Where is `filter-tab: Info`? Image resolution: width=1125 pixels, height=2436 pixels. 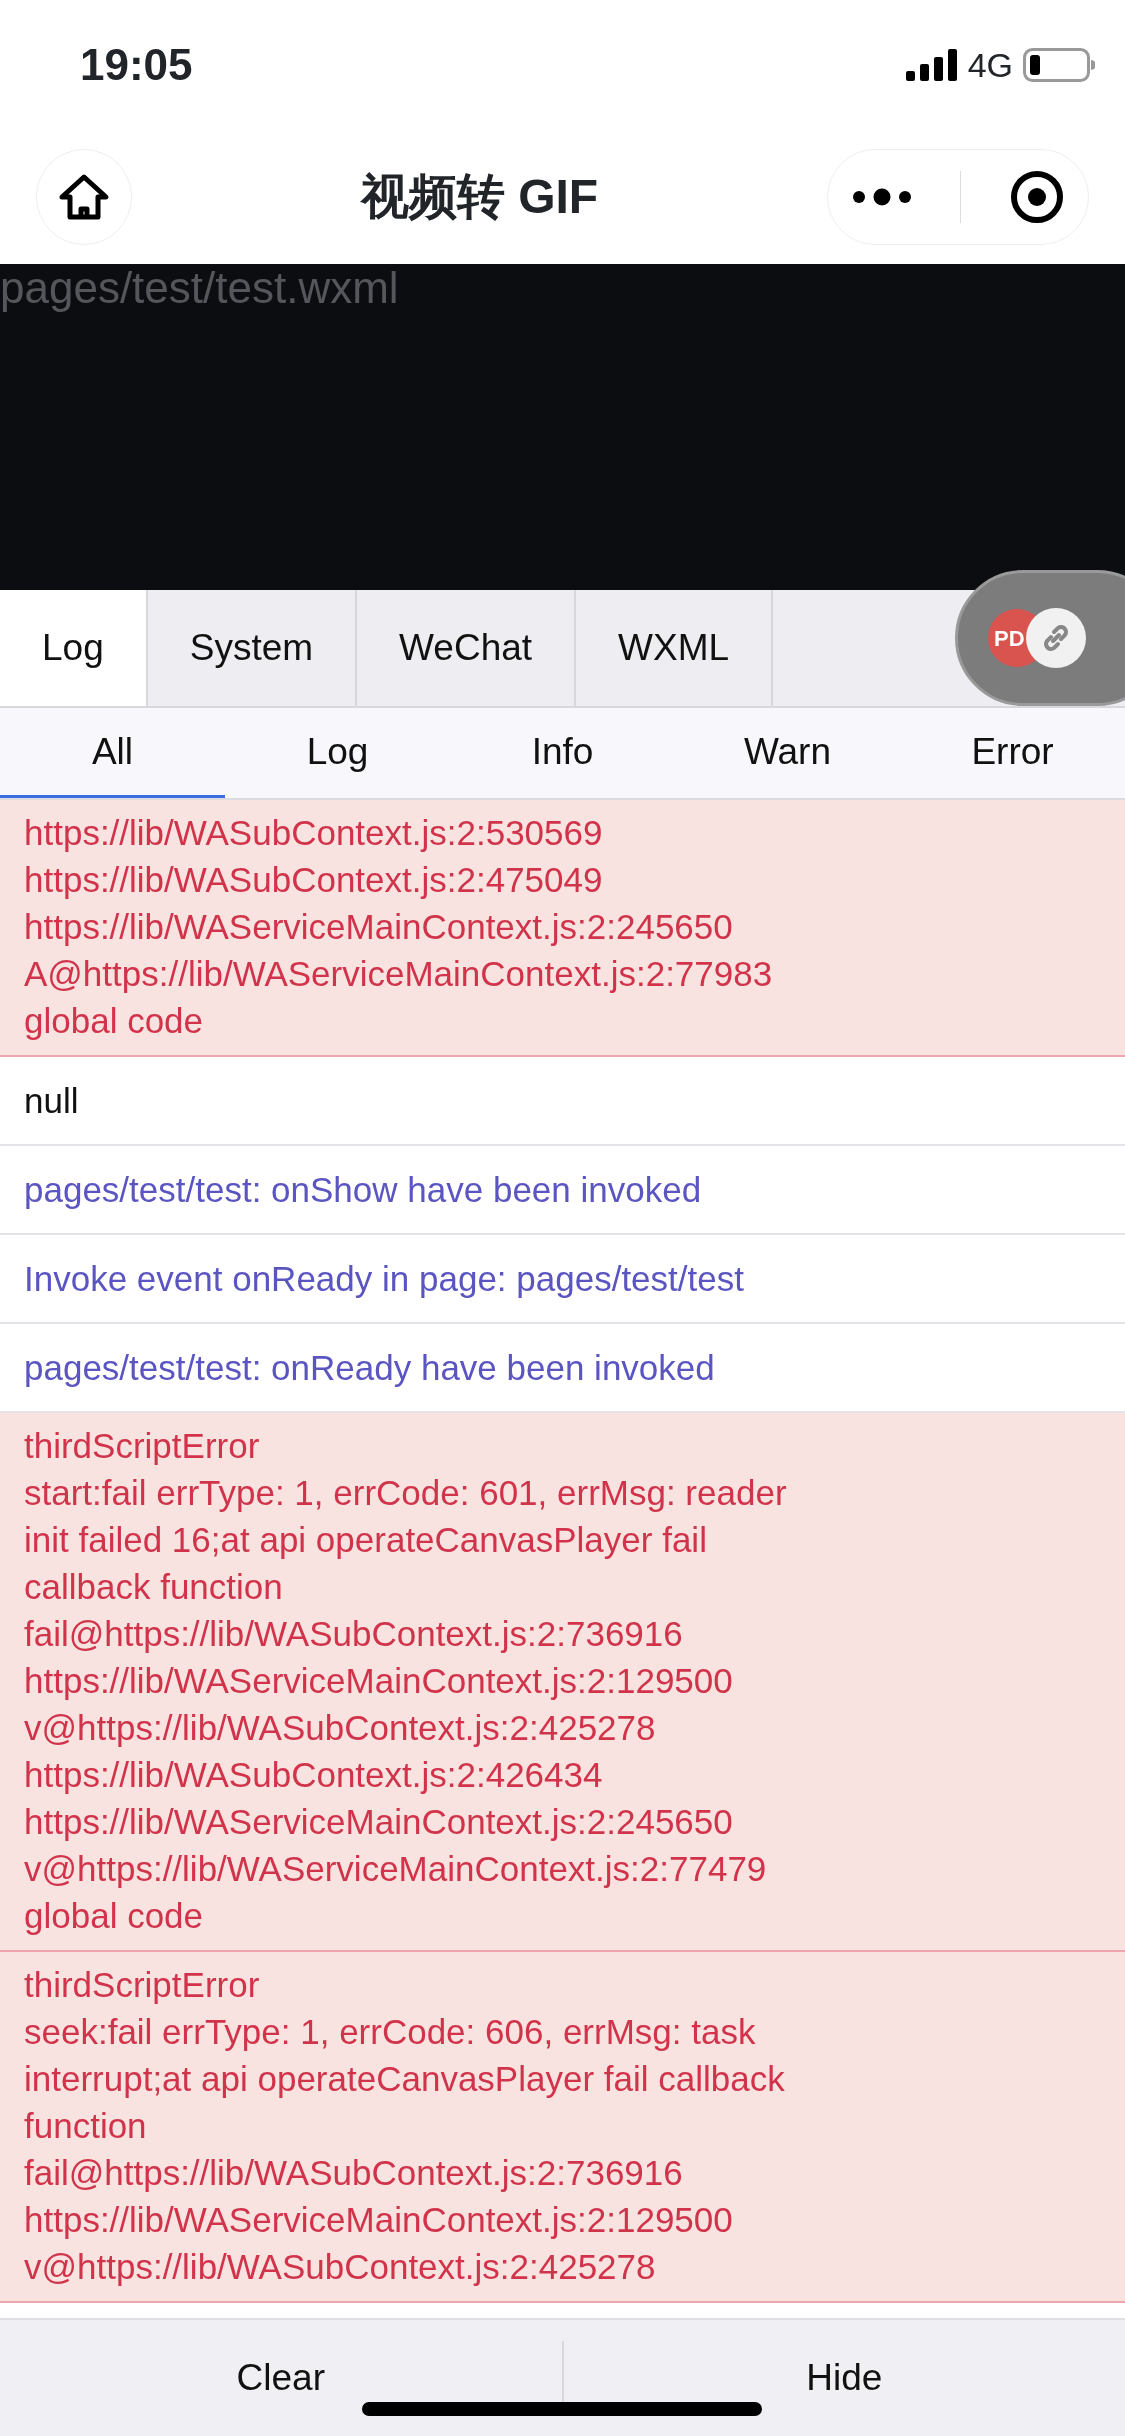
filter-tab: Info is located at coordinates (562, 753).